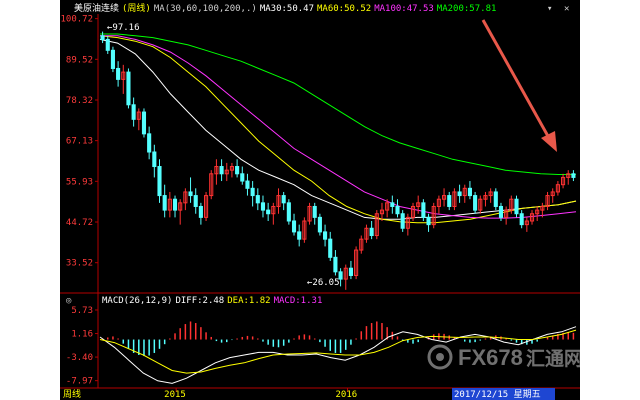  What do you see at coordinates (205, 9) in the screenshot?
I see `legend-2: MA(30,60,100,200,.)` at bounding box center [205, 9].